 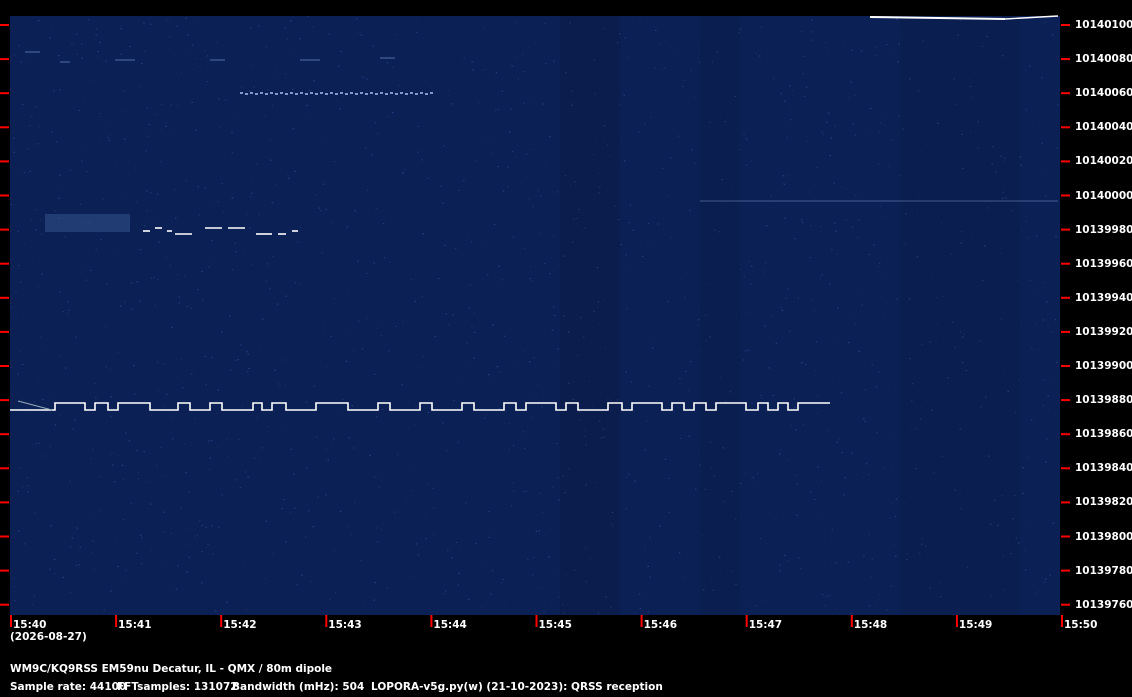 I want to click on frequency-label: 10140000, so click(x=1103, y=195).